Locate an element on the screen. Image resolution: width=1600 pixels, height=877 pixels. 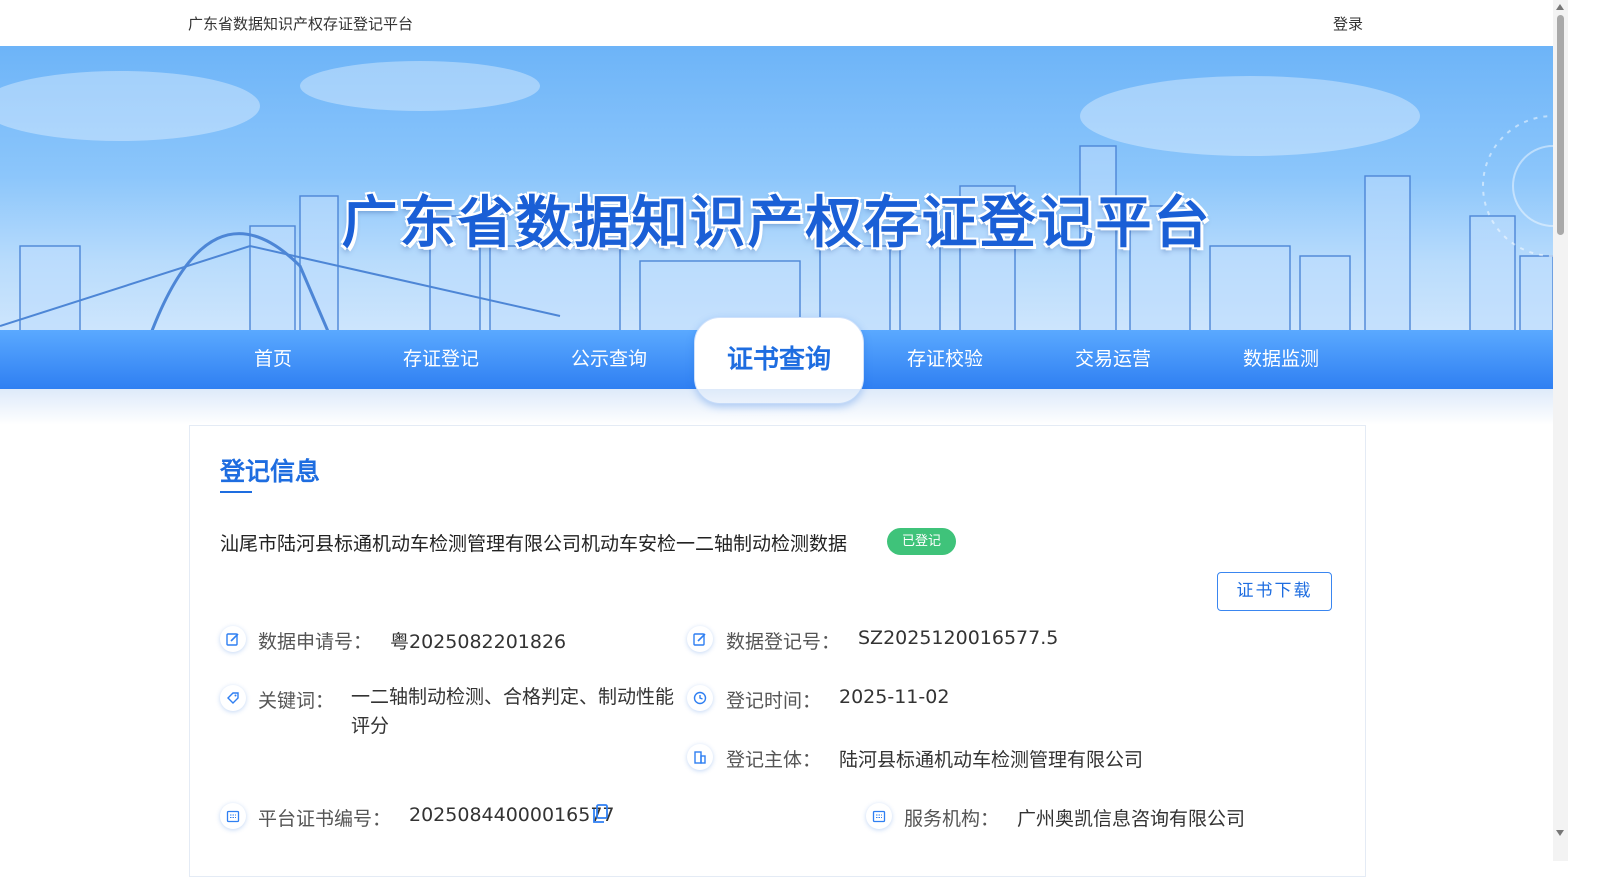
site-name: 广东省数据知识产权存证登记平台 is located at coordinates (301, 24).